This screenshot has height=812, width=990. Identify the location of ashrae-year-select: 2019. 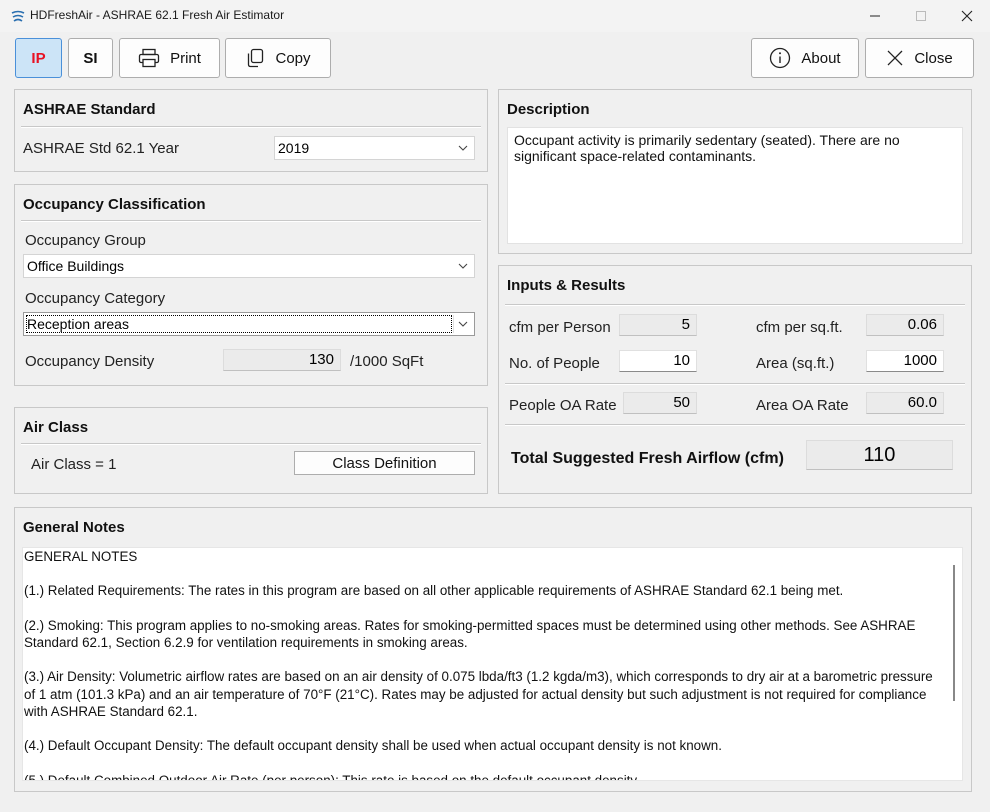
(374, 148).